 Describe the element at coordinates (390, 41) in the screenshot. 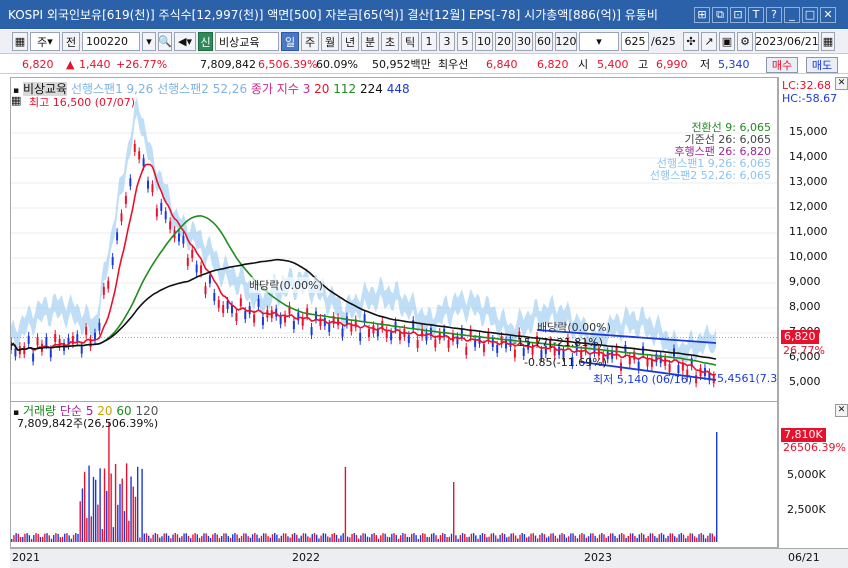

I see `period-second: 초` at that location.